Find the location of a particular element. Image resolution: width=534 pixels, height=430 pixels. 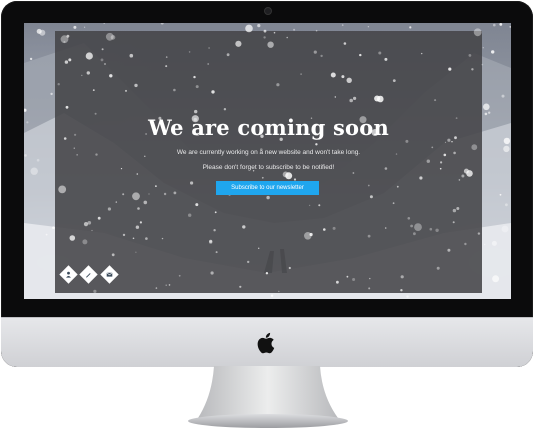

social-link-person is located at coordinates (68, 274).